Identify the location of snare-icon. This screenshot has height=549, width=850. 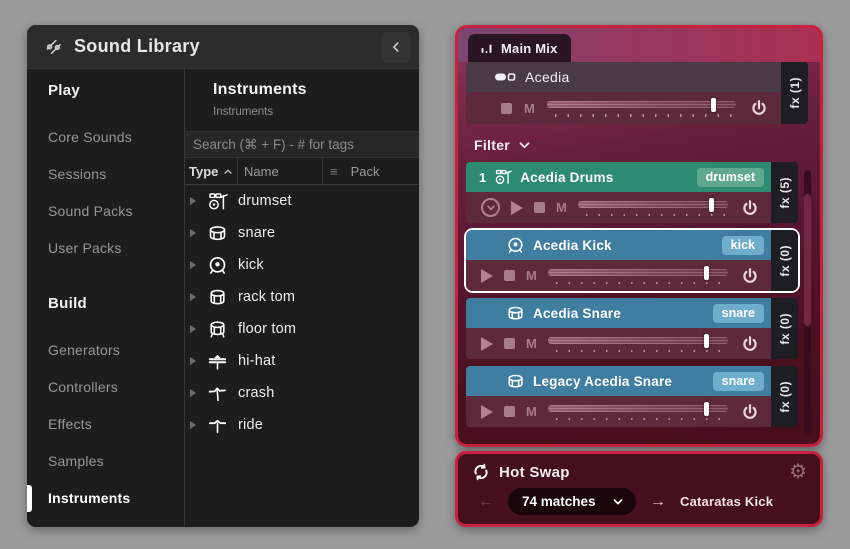
(515, 313).